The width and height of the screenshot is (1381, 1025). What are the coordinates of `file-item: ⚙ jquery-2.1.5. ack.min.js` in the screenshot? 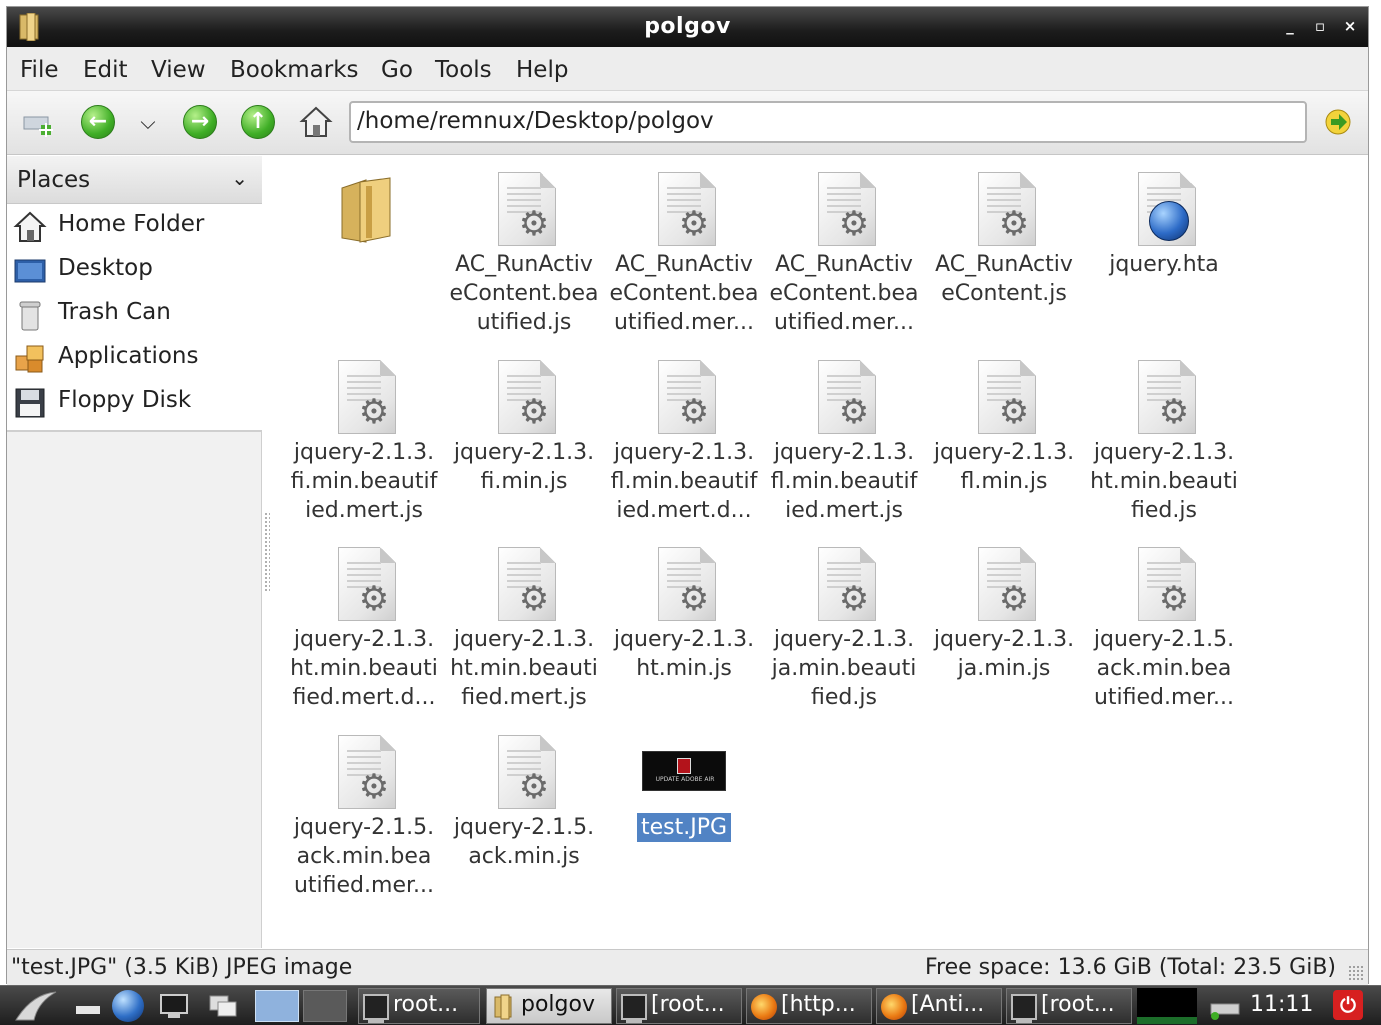 It's located at (524, 801).